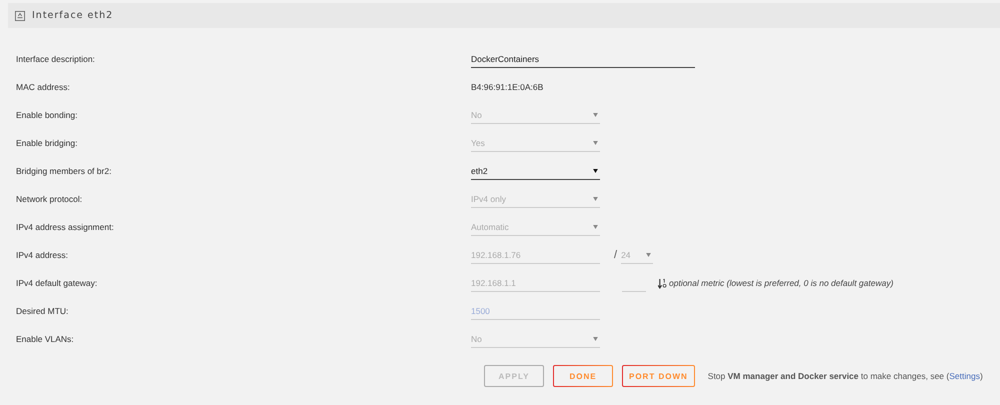 The width and height of the screenshot is (1000, 405). What do you see at coordinates (535, 171) in the screenshot?
I see `dropdown: eth2` at bounding box center [535, 171].